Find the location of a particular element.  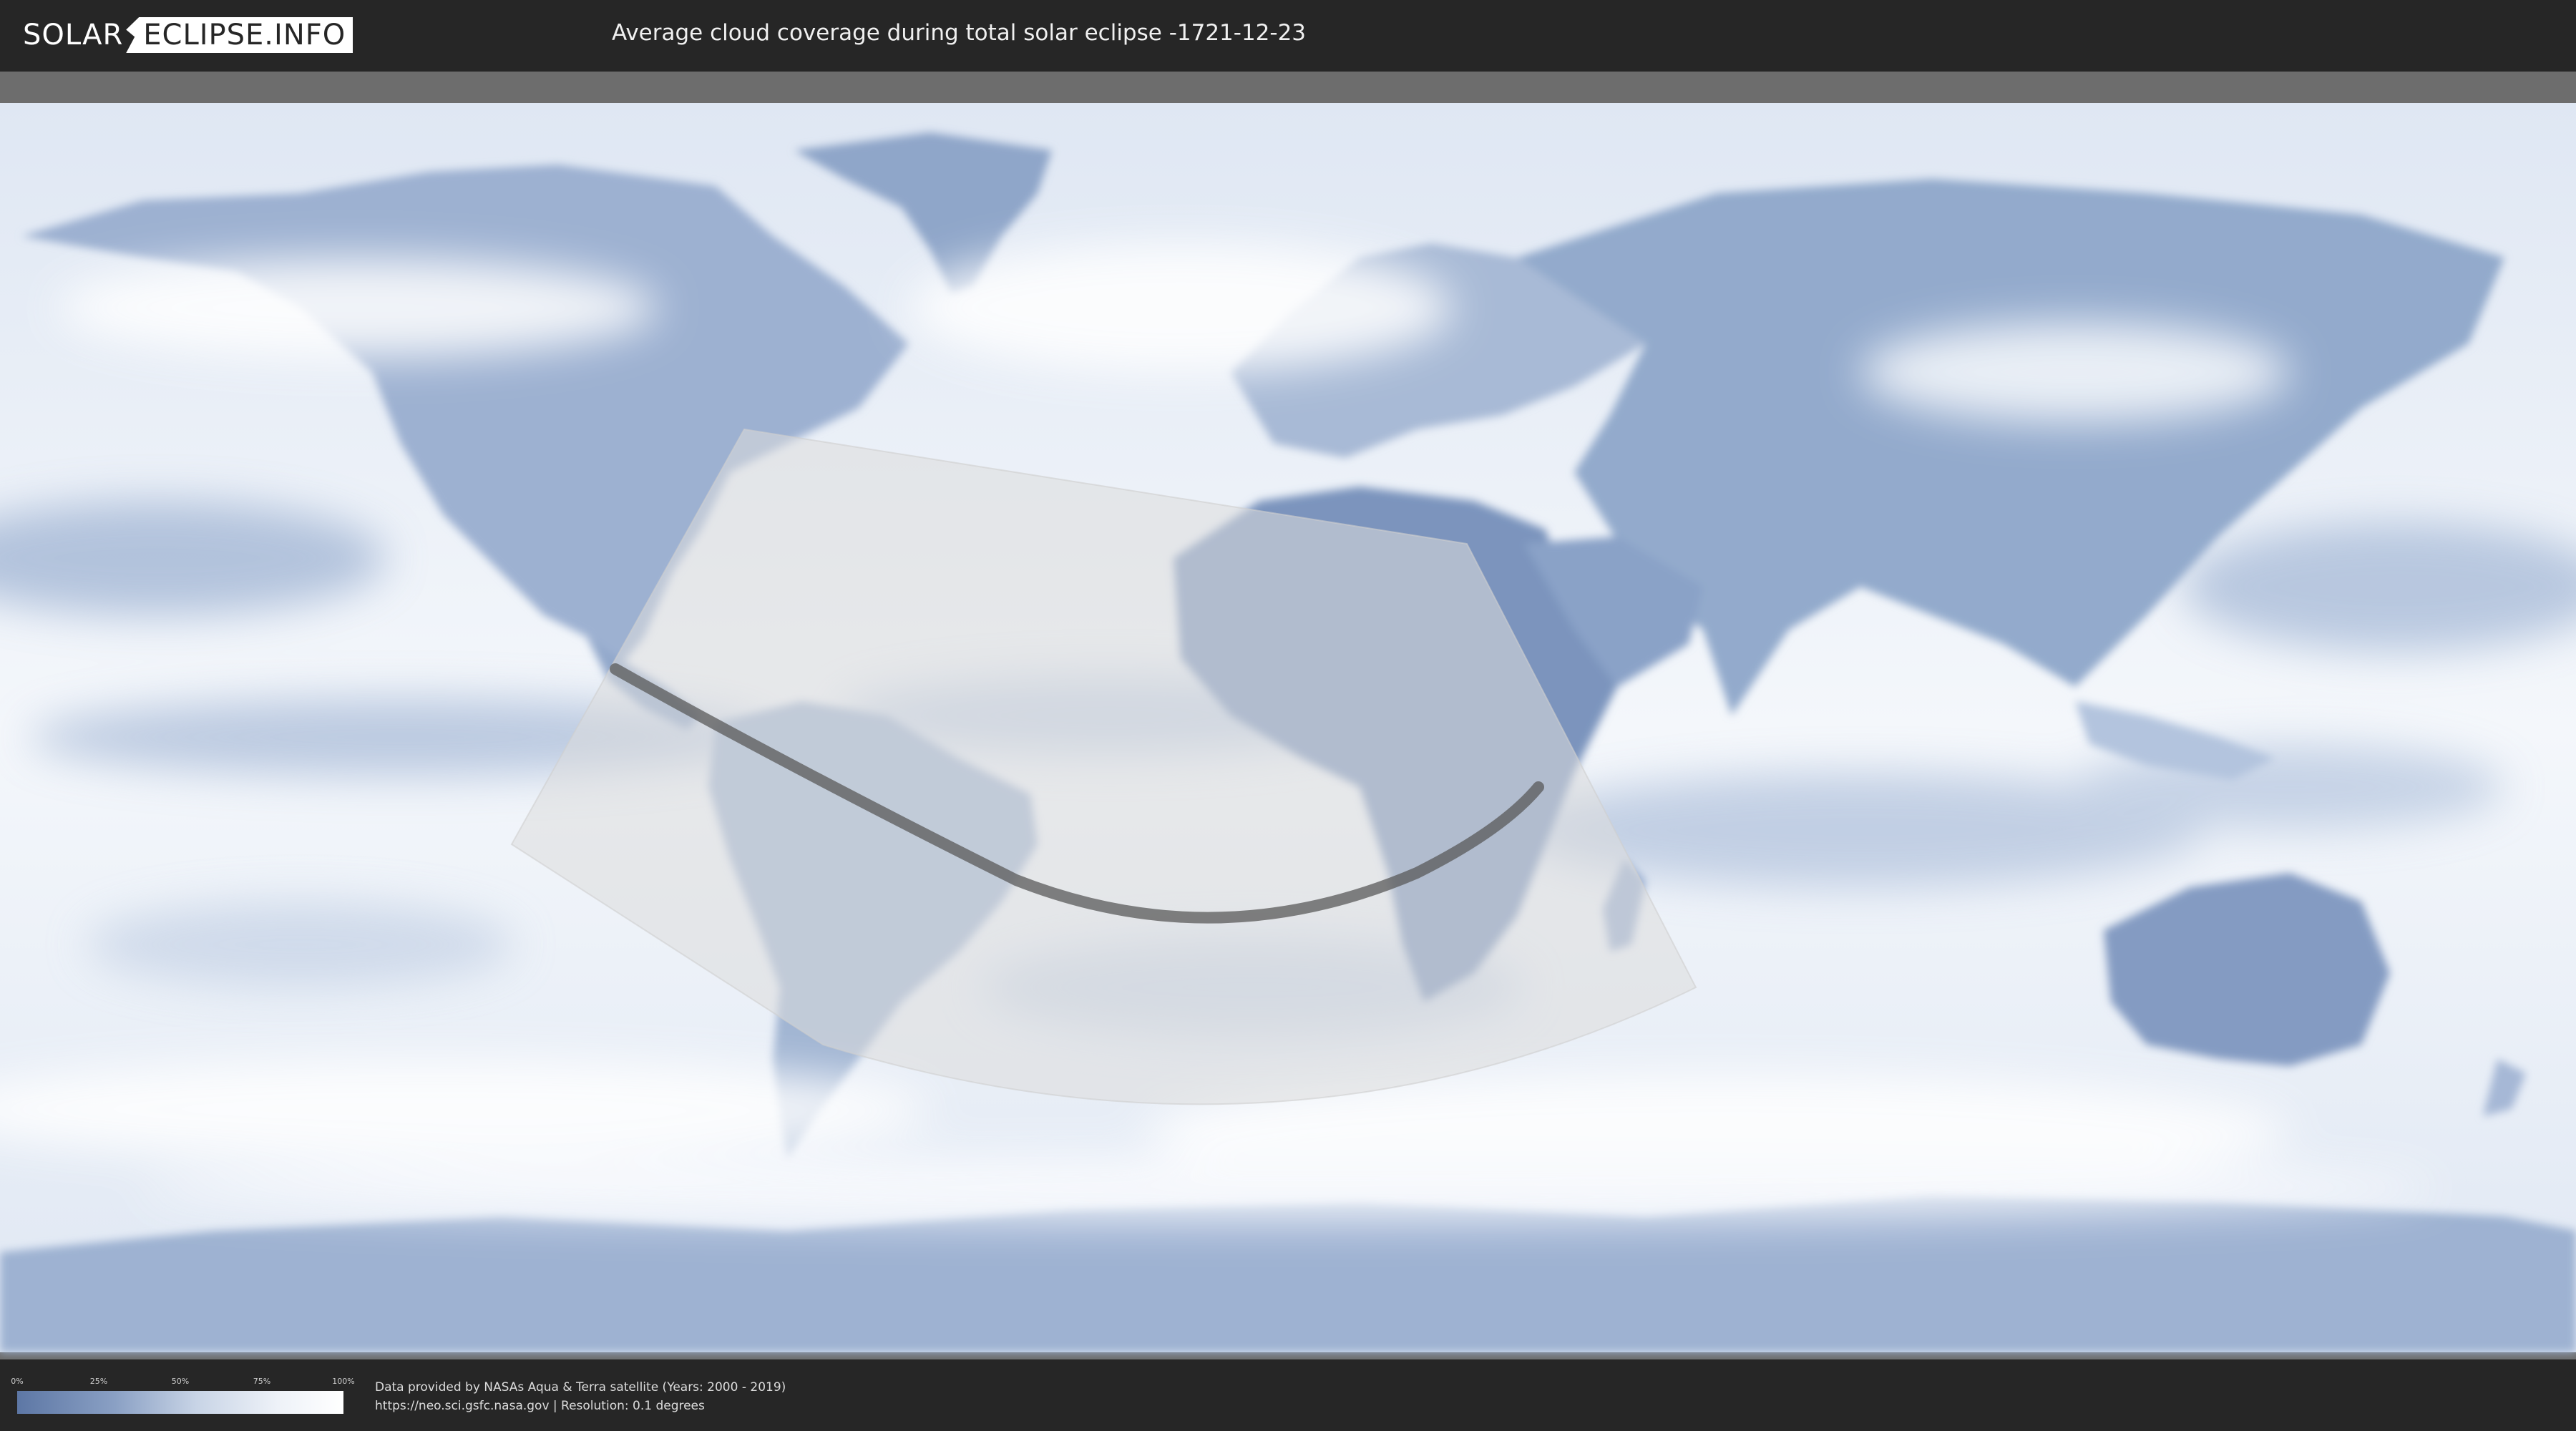

cloud-coverage-legend: 0% 25% 50% 75% 100% is located at coordinates (183, 1395).